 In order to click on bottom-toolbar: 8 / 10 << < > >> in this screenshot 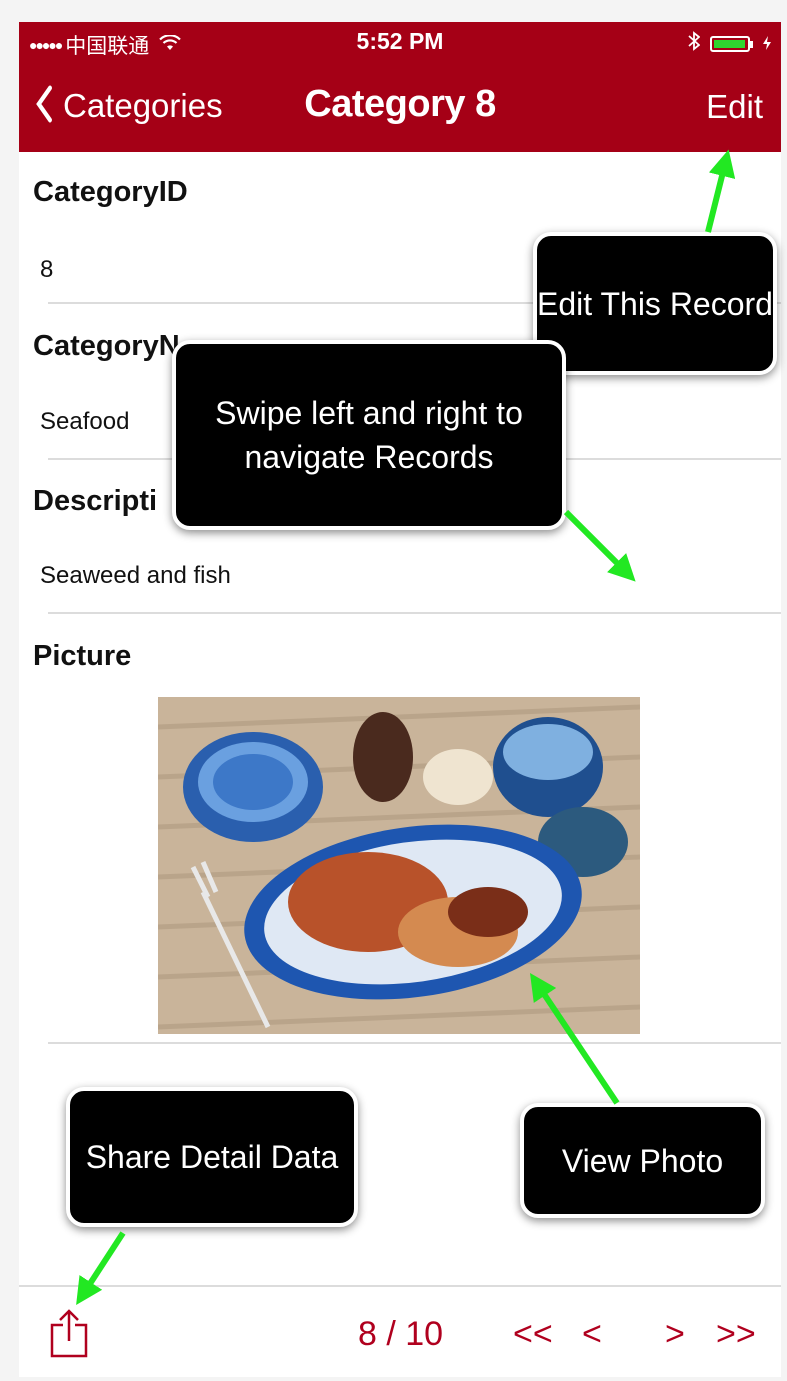, I will do `click(400, 1331)`.